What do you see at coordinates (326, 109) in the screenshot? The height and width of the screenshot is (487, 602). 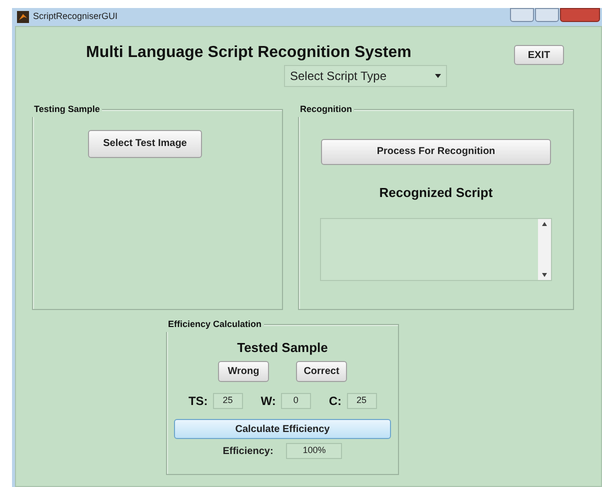 I see `panel-title: Recognition` at bounding box center [326, 109].